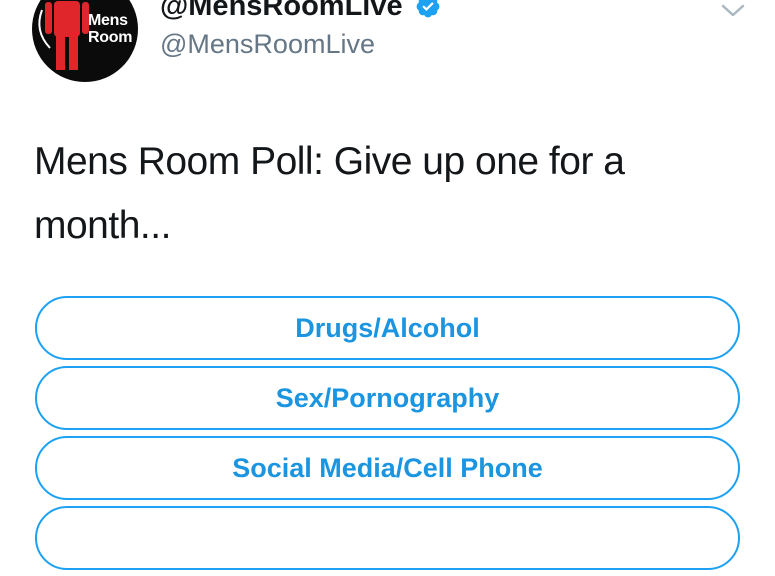 The height and width of the screenshot is (576, 775). Describe the element at coordinates (281, 11) in the screenshot. I see `display-name: @MensRoomLive` at that location.